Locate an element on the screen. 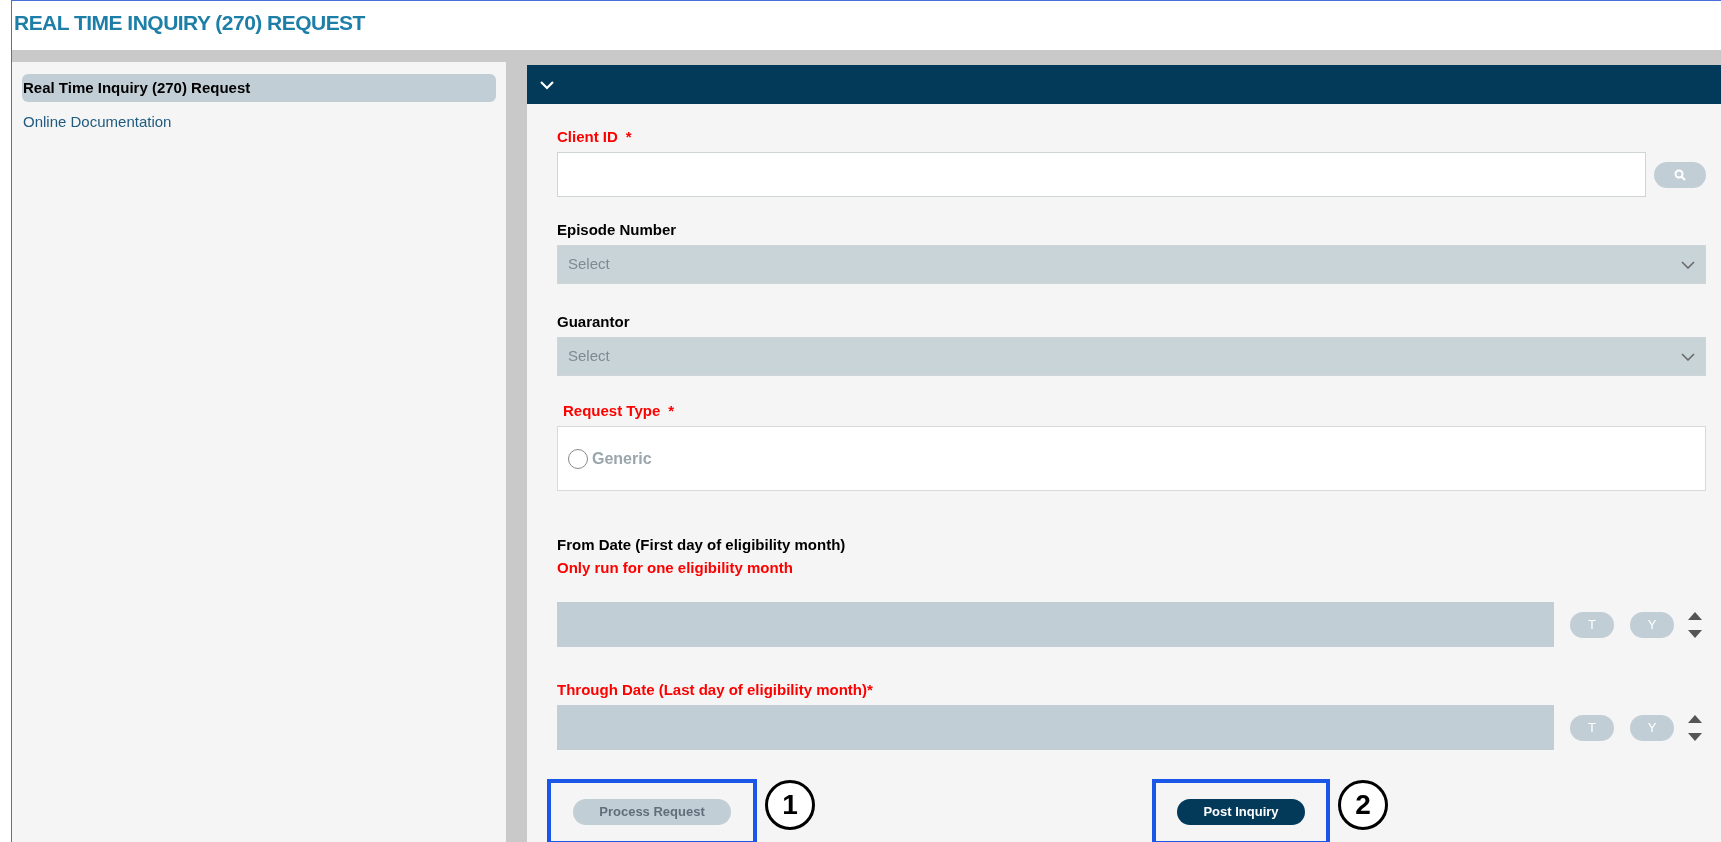 Image resolution: width=1721 pixels, height=842 pixels. field-note: Only run for one eligibility month is located at coordinates (675, 568).